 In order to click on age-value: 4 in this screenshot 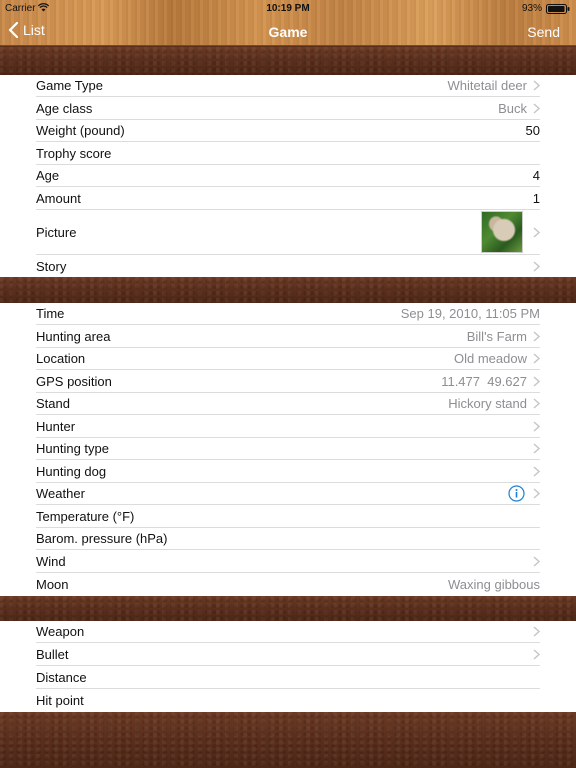, I will do `click(536, 175)`.